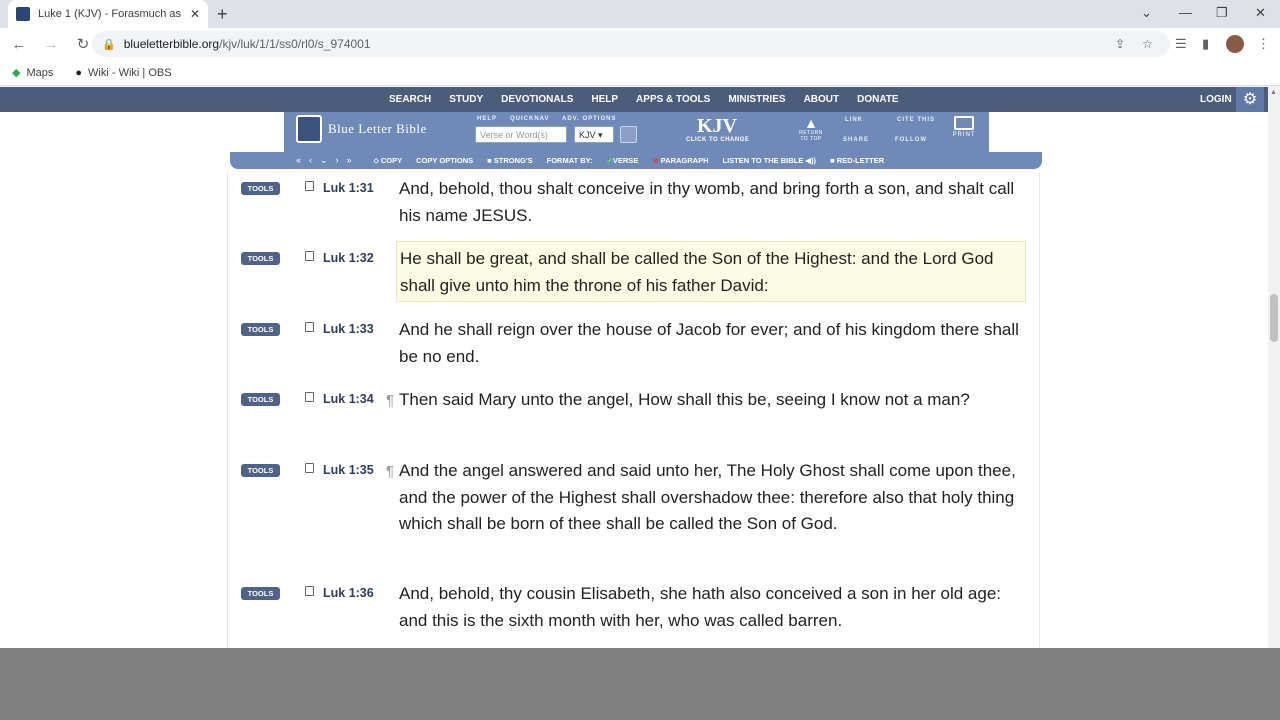 The image size is (1280, 720). I want to click on verse-reference: Luk 1:33, so click(348, 329).